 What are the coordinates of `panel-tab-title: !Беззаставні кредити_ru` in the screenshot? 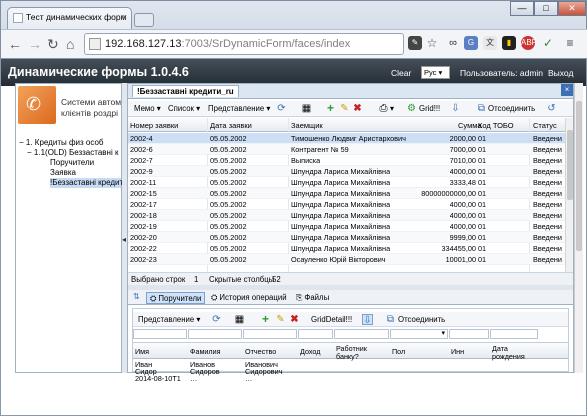 It's located at (185, 91).